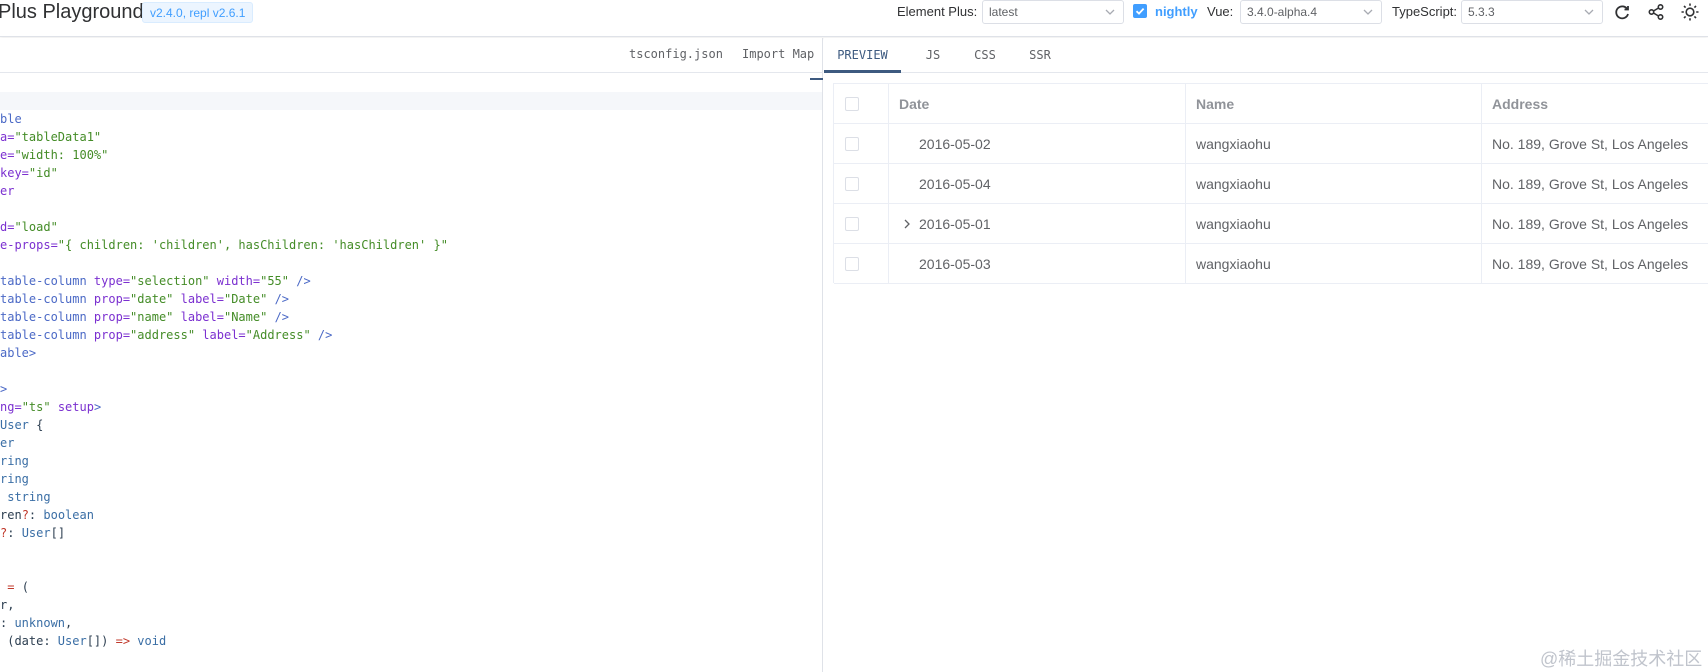  Describe the element at coordinates (11, 119) in the screenshot. I see `code-token: ble` at that location.